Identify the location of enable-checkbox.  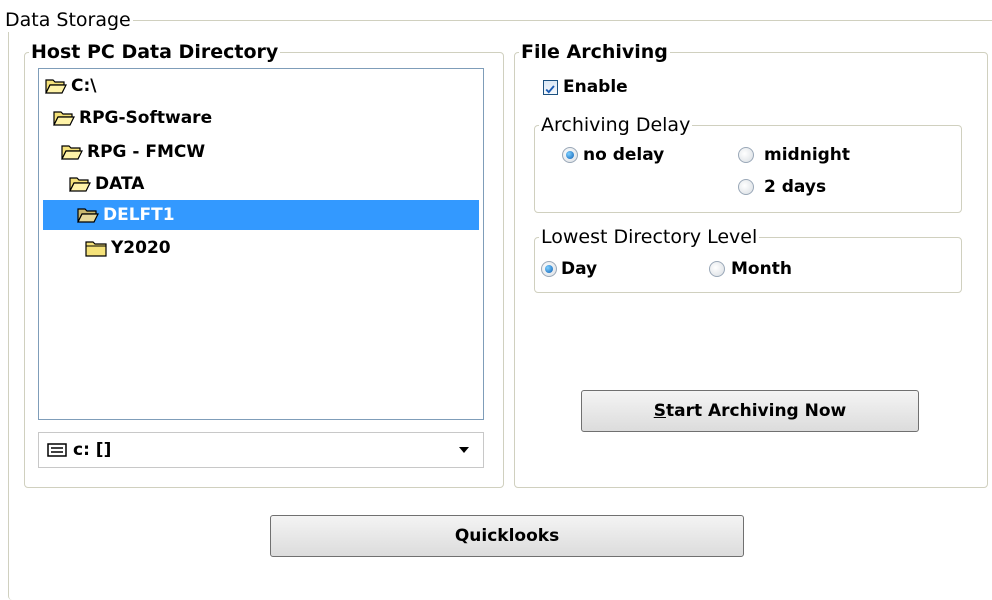
(550, 87).